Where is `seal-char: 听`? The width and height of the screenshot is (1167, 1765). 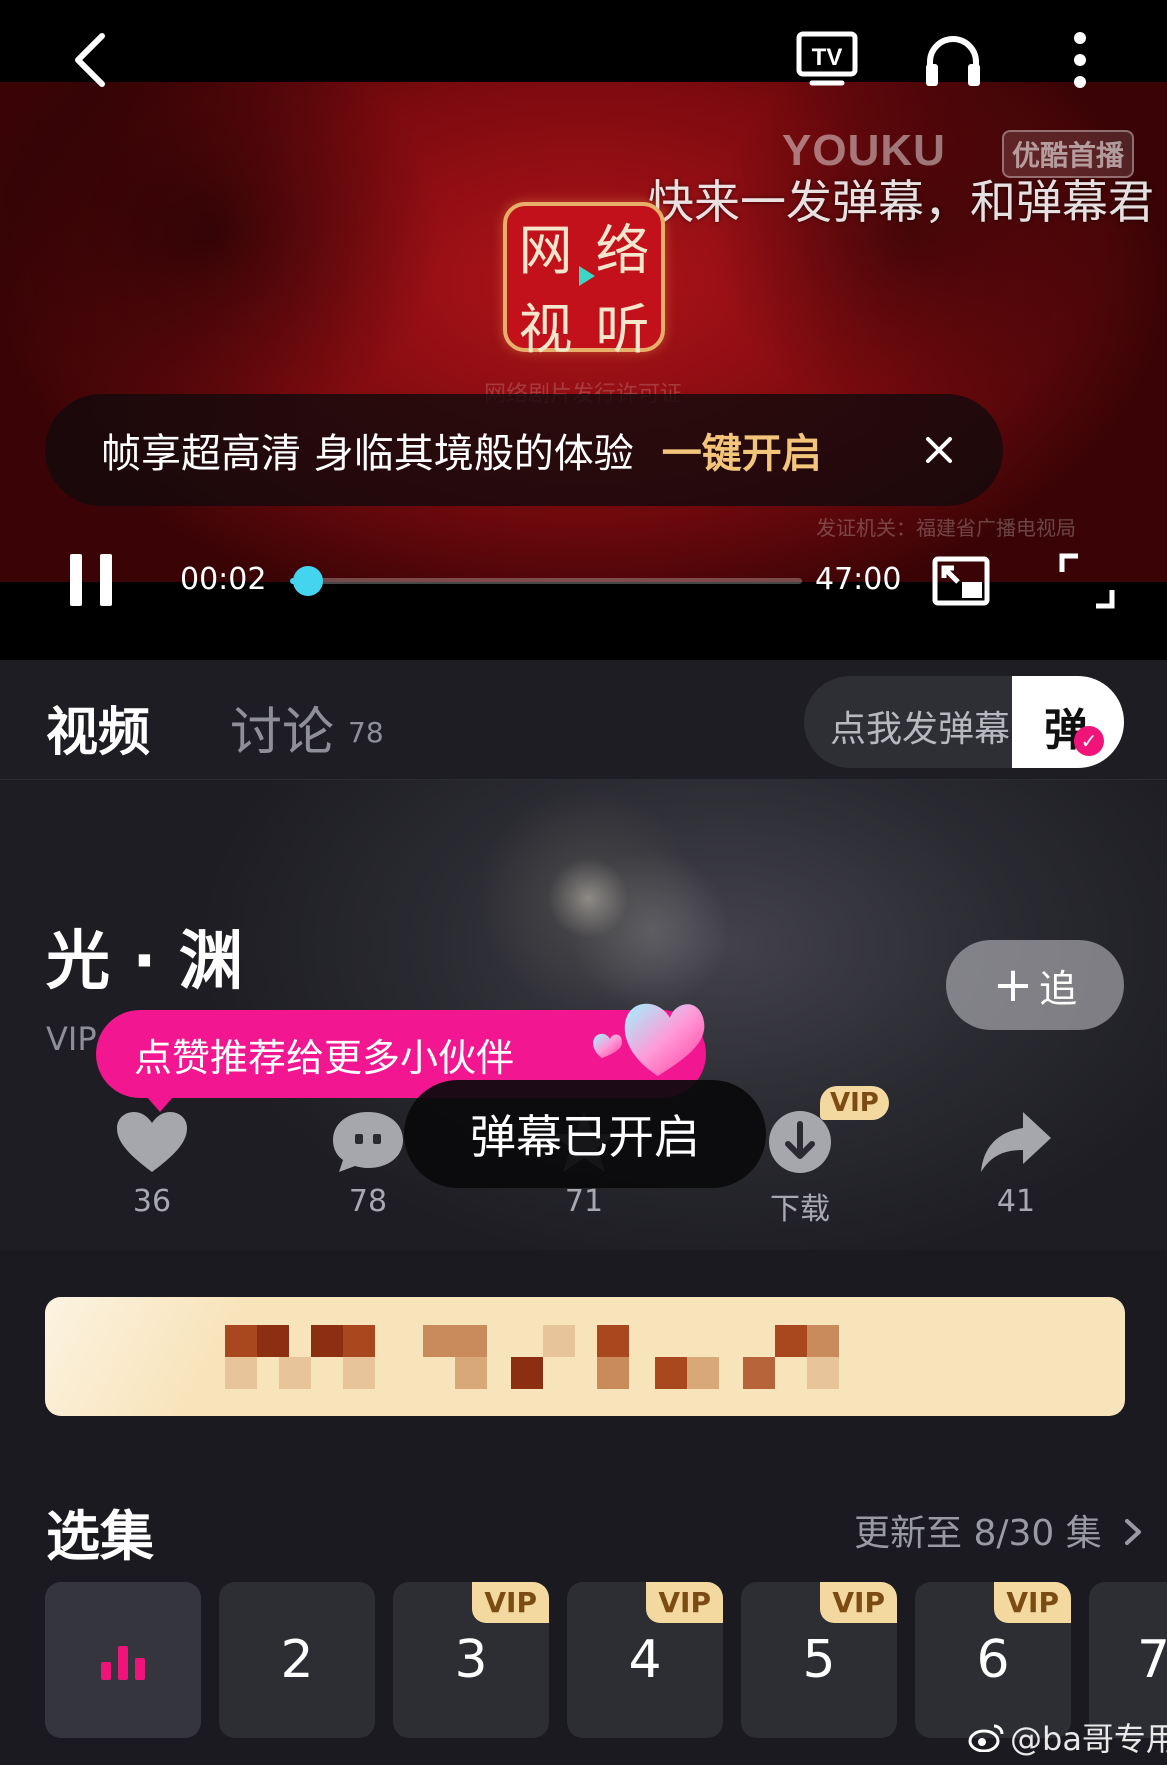 seal-char: 听 is located at coordinates (622, 329).